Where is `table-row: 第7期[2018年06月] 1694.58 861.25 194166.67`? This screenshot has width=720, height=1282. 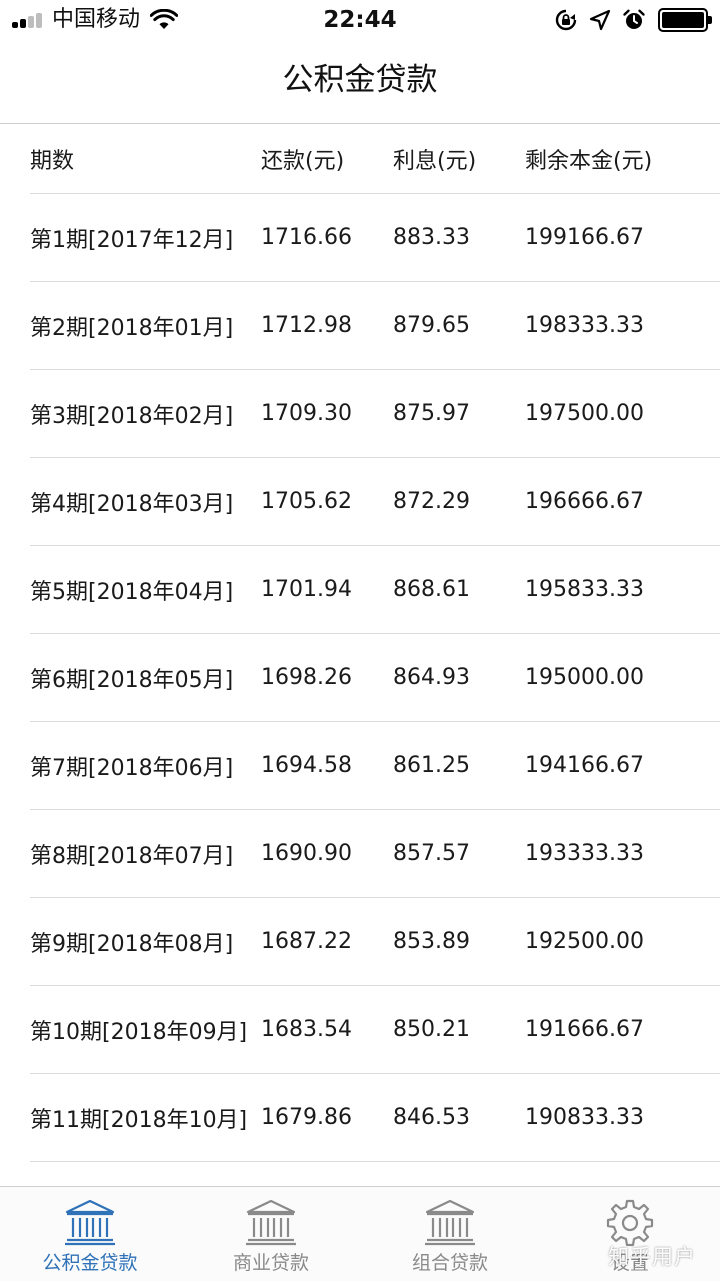
table-row: 第7期[2018年06月] 1694.58 861.25 194166.67 is located at coordinates (375, 766).